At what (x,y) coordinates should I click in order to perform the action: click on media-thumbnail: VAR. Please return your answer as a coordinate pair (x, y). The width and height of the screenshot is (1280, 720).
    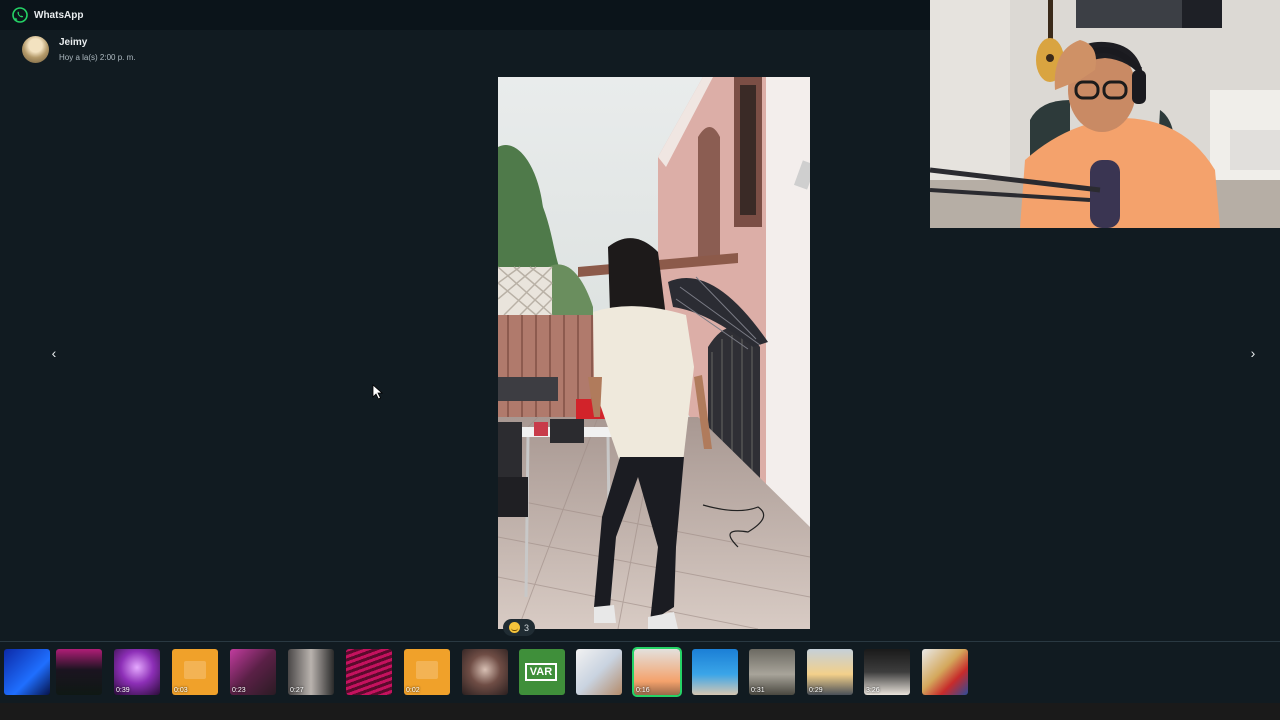
    Looking at the image, I should click on (542, 672).